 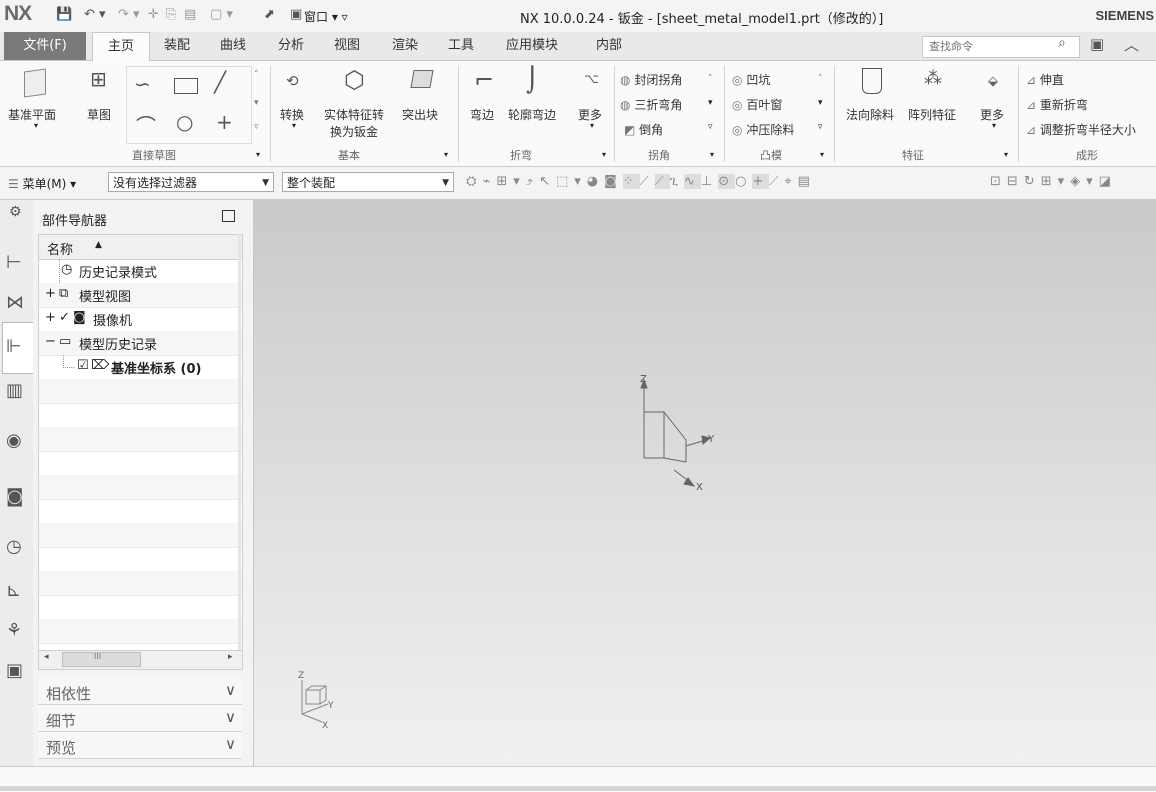 What do you see at coordinates (727, 181) in the screenshot?
I see `center-icon: ⊙` at bounding box center [727, 181].